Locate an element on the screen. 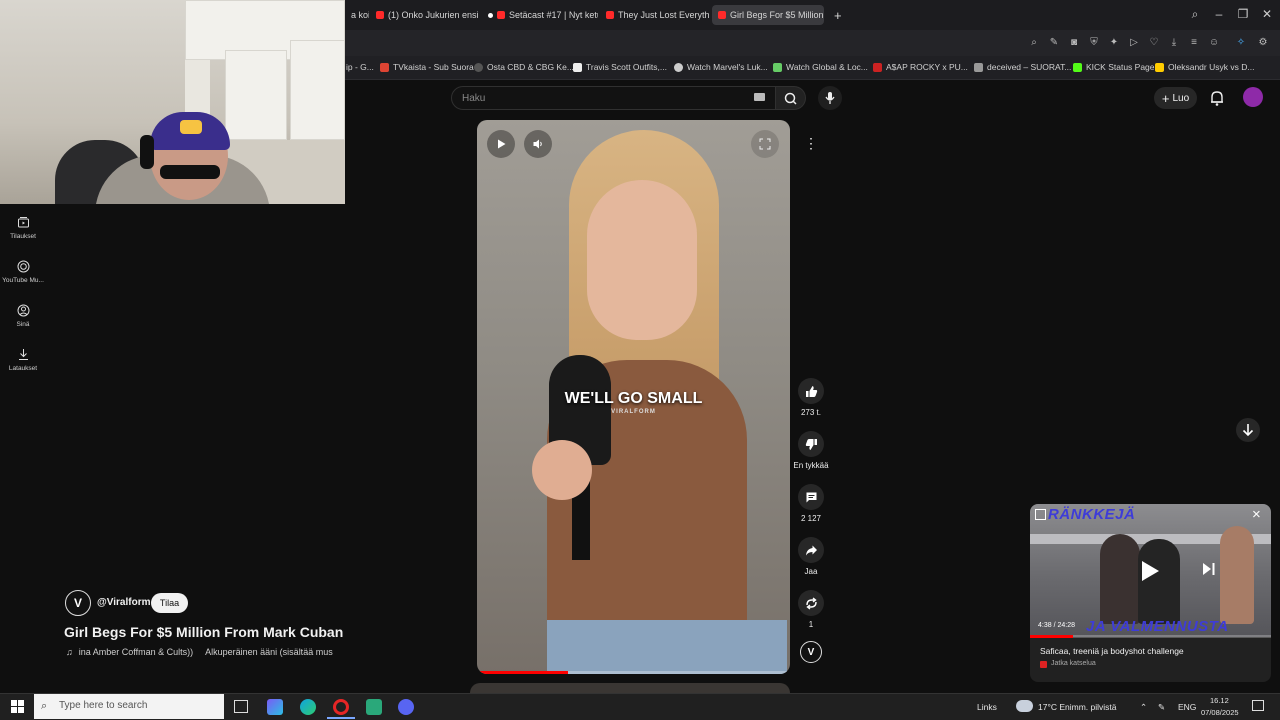  nav-item-you: Sinä is located at coordinates (23, 316).